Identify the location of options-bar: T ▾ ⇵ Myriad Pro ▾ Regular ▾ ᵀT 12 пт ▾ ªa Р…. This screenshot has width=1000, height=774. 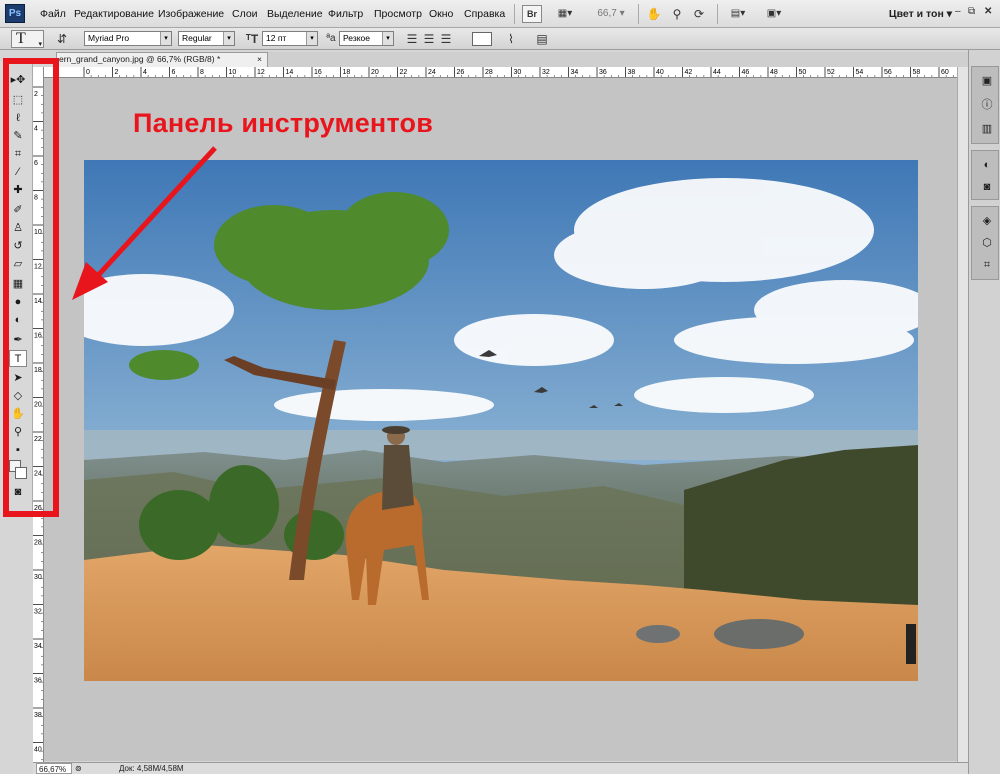
(500, 39).